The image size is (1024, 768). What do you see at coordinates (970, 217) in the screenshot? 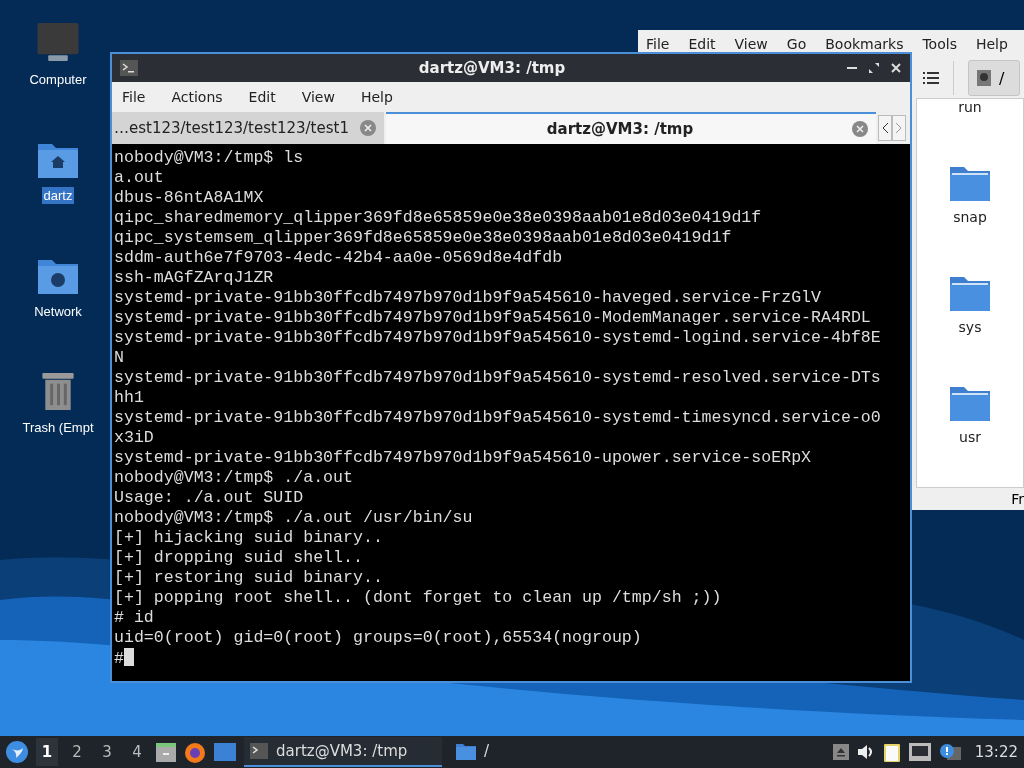
I see `folder-label: snap` at bounding box center [970, 217].